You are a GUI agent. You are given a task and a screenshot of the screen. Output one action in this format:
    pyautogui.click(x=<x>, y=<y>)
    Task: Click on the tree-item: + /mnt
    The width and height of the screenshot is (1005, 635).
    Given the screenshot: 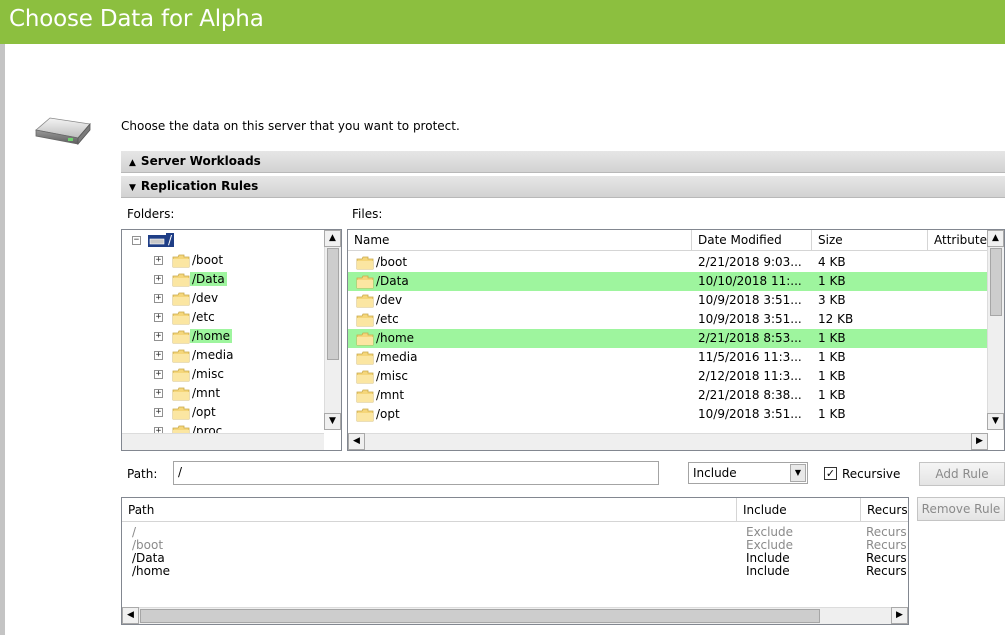 What is the action you would take?
    pyautogui.click(x=222, y=393)
    